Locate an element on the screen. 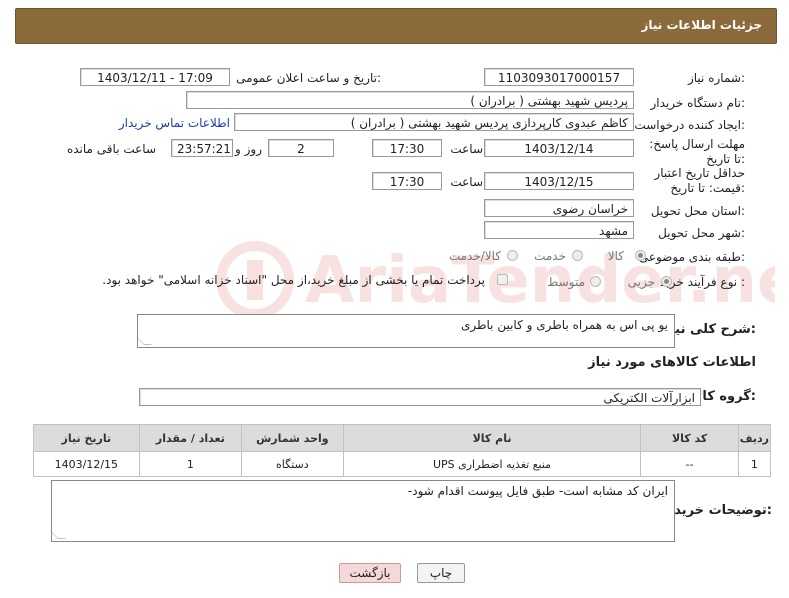 The height and width of the screenshot is (598, 789). days-label: روز و is located at coordinates (248, 149).